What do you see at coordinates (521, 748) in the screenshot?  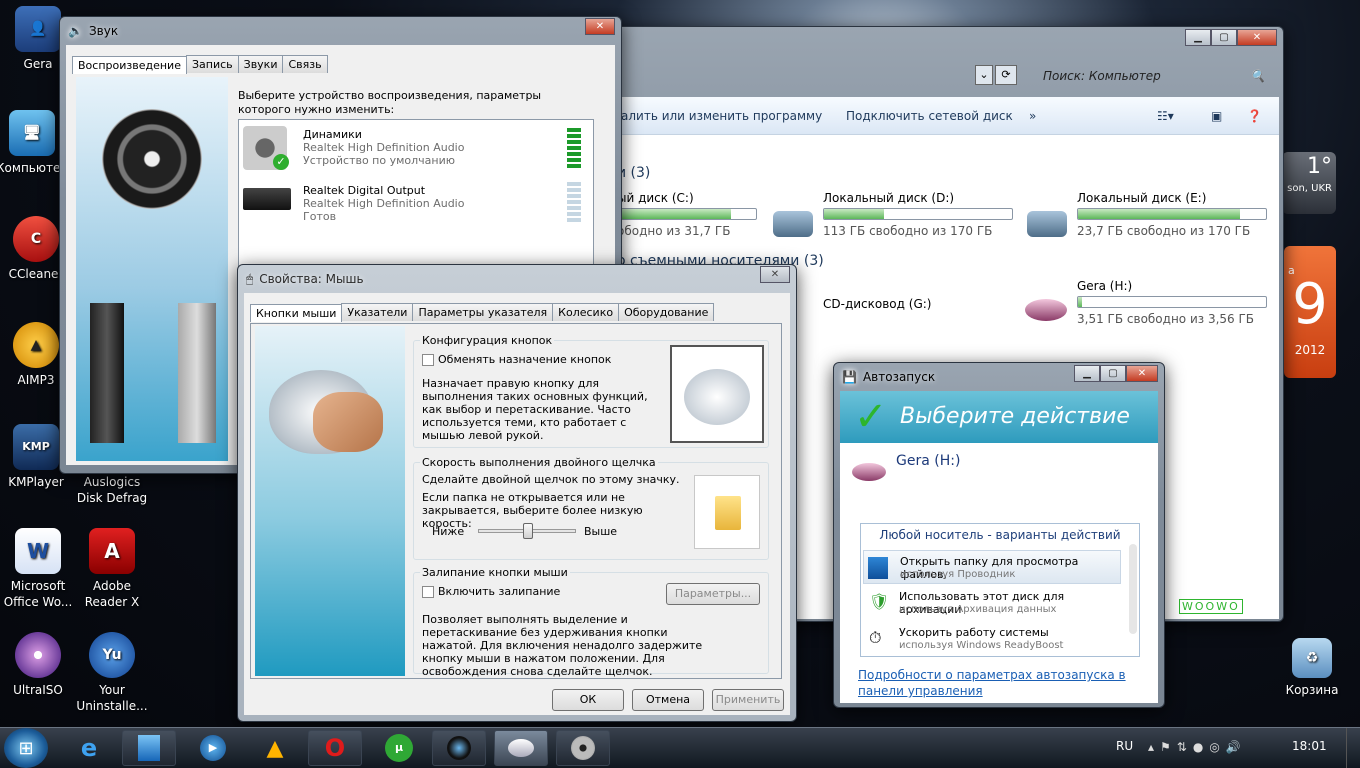 I see `taskbar-mouse` at bounding box center [521, 748].